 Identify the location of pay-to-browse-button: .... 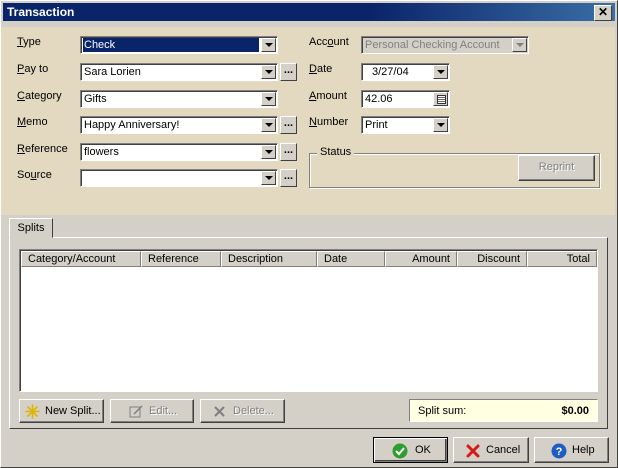
(288, 72).